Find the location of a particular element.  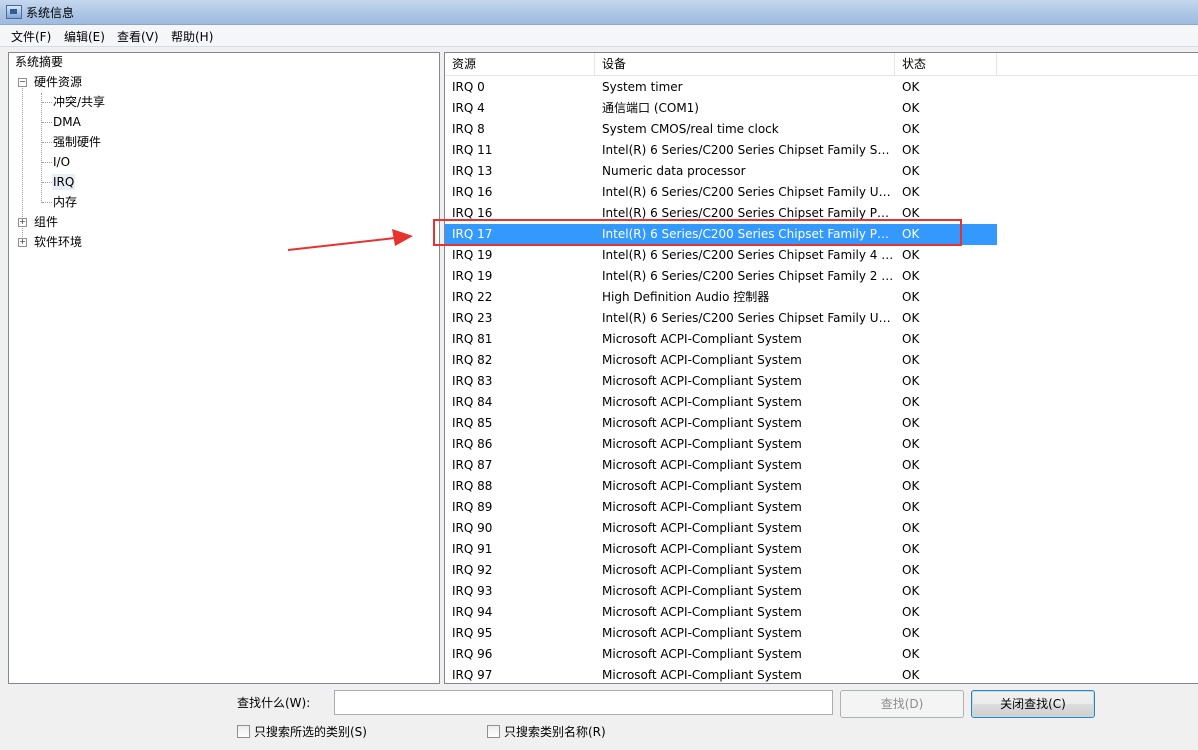

cell-resource: IRQ 92 is located at coordinates (472, 570).